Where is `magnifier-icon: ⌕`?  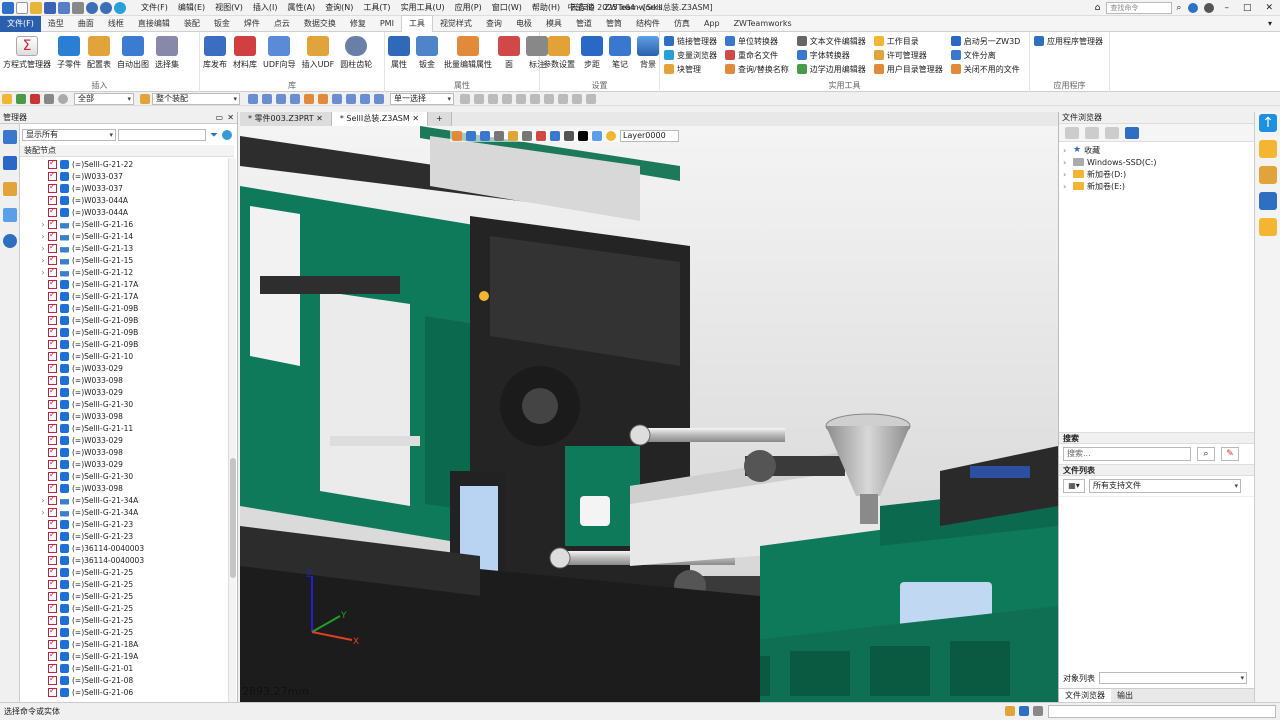
magnifier-icon: ⌕ is located at coordinates (1206, 454).